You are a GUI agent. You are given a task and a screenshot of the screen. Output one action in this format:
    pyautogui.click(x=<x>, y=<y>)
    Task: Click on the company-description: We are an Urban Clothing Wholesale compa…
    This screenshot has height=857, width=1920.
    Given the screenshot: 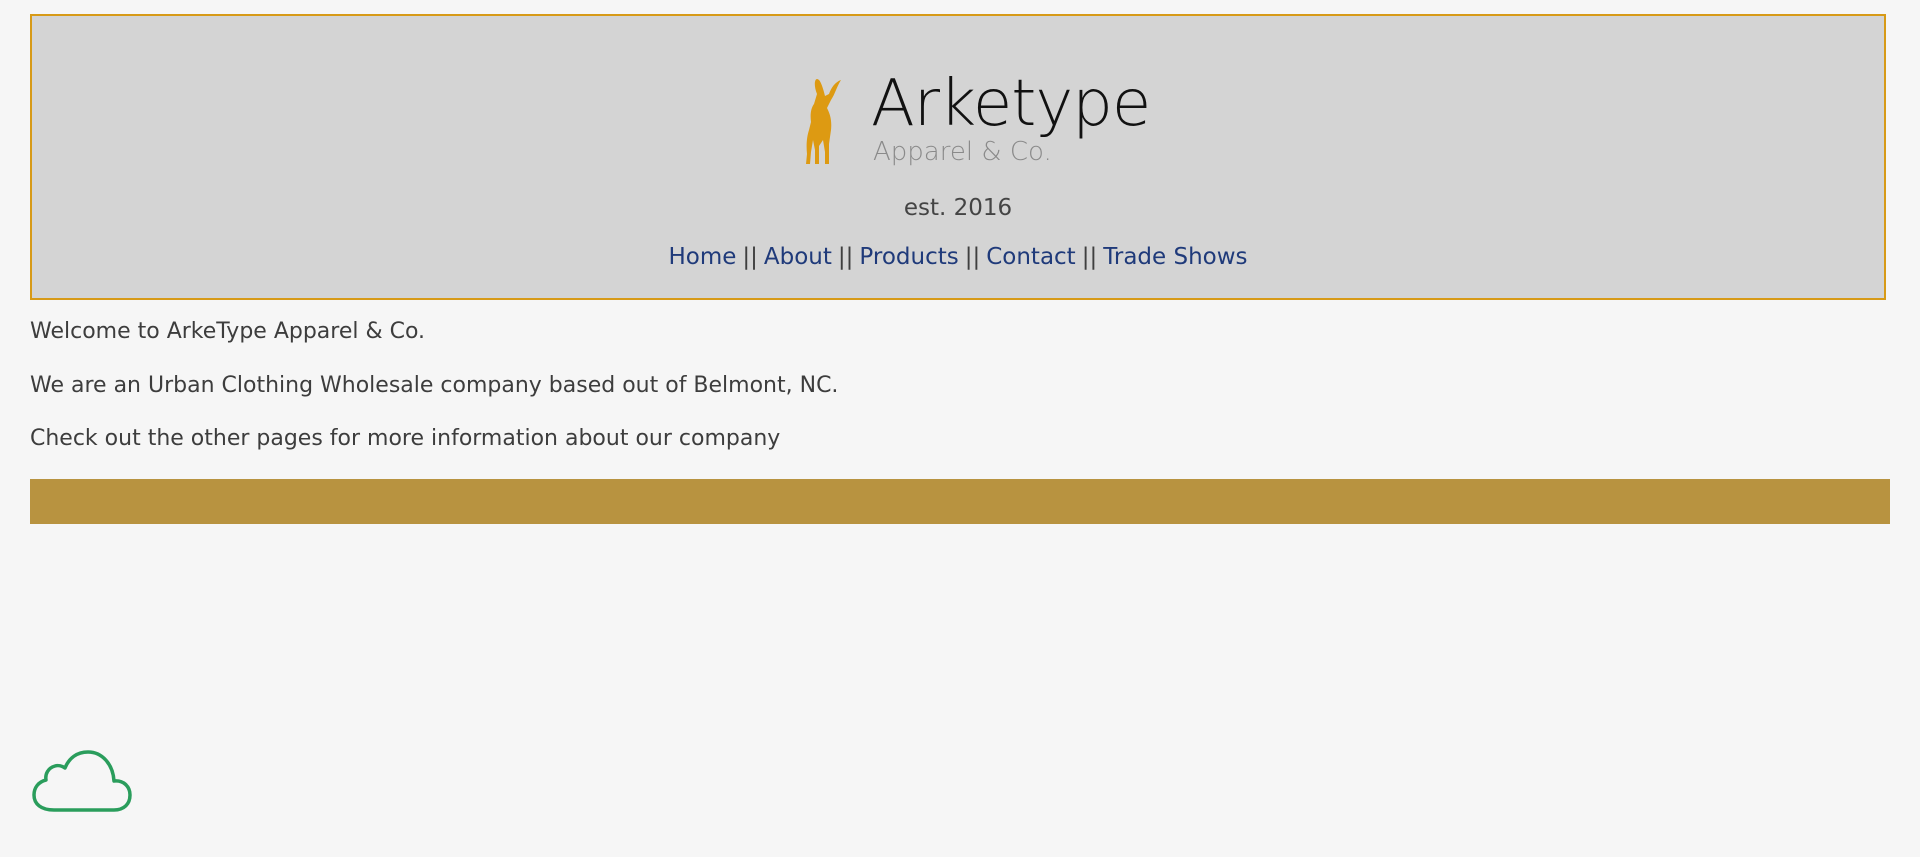 What is the action you would take?
    pyautogui.click(x=434, y=385)
    